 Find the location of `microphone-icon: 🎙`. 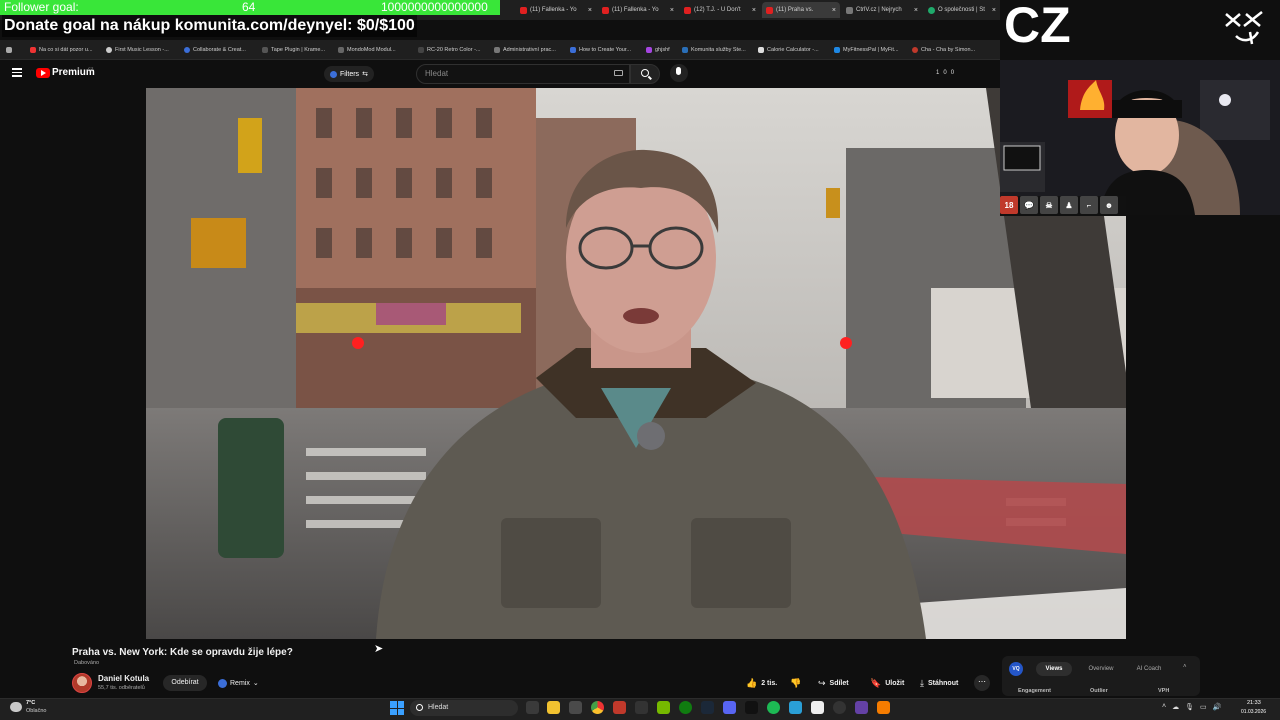

microphone-icon: 🎙 is located at coordinates (1189, 707).